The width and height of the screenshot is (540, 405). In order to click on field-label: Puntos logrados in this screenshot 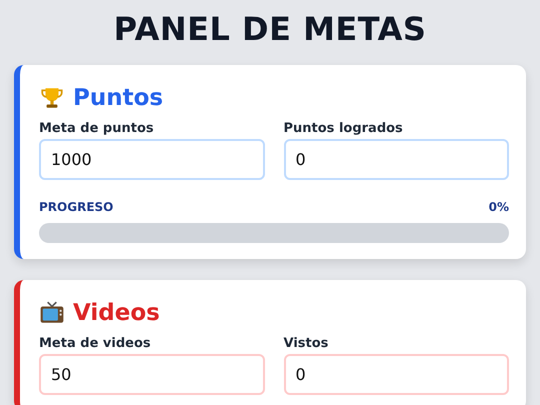, I will do `click(344, 128)`.